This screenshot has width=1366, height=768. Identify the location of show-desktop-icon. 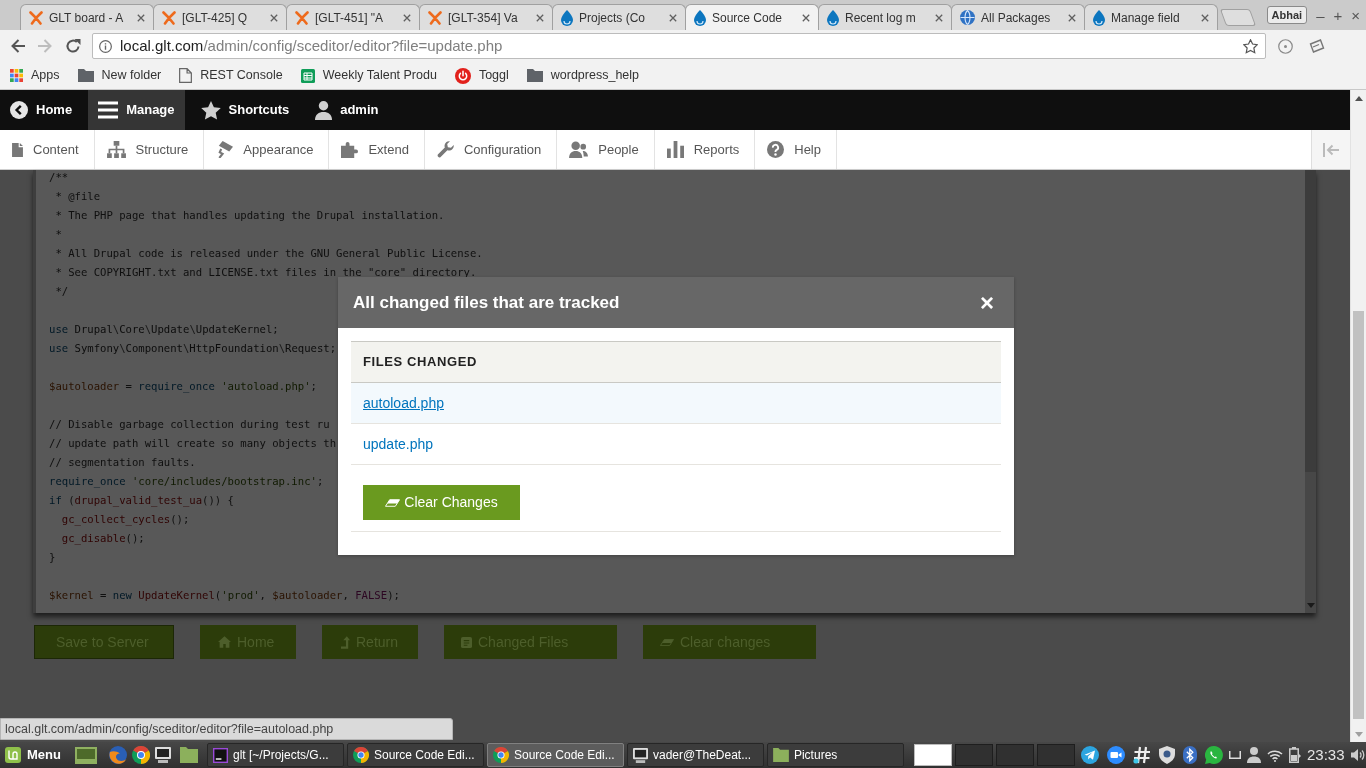
(85, 755).